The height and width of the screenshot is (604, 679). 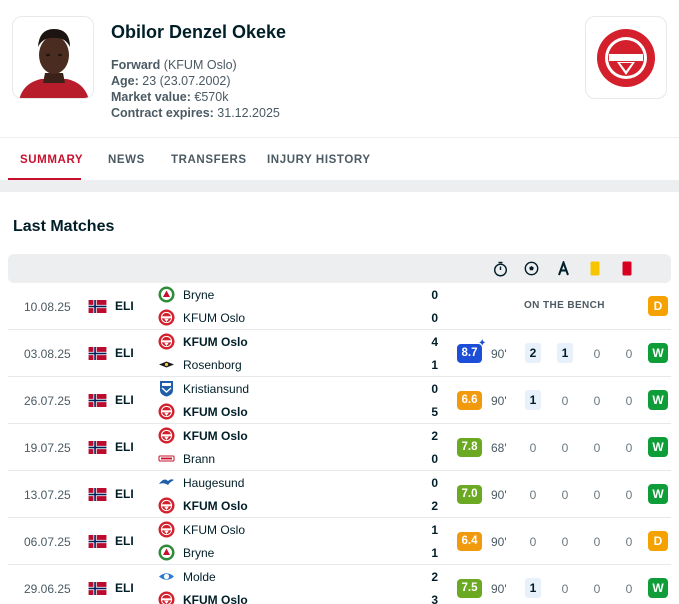 What do you see at coordinates (469, 447) in the screenshot?
I see `player-rating: 7.8` at bounding box center [469, 447].